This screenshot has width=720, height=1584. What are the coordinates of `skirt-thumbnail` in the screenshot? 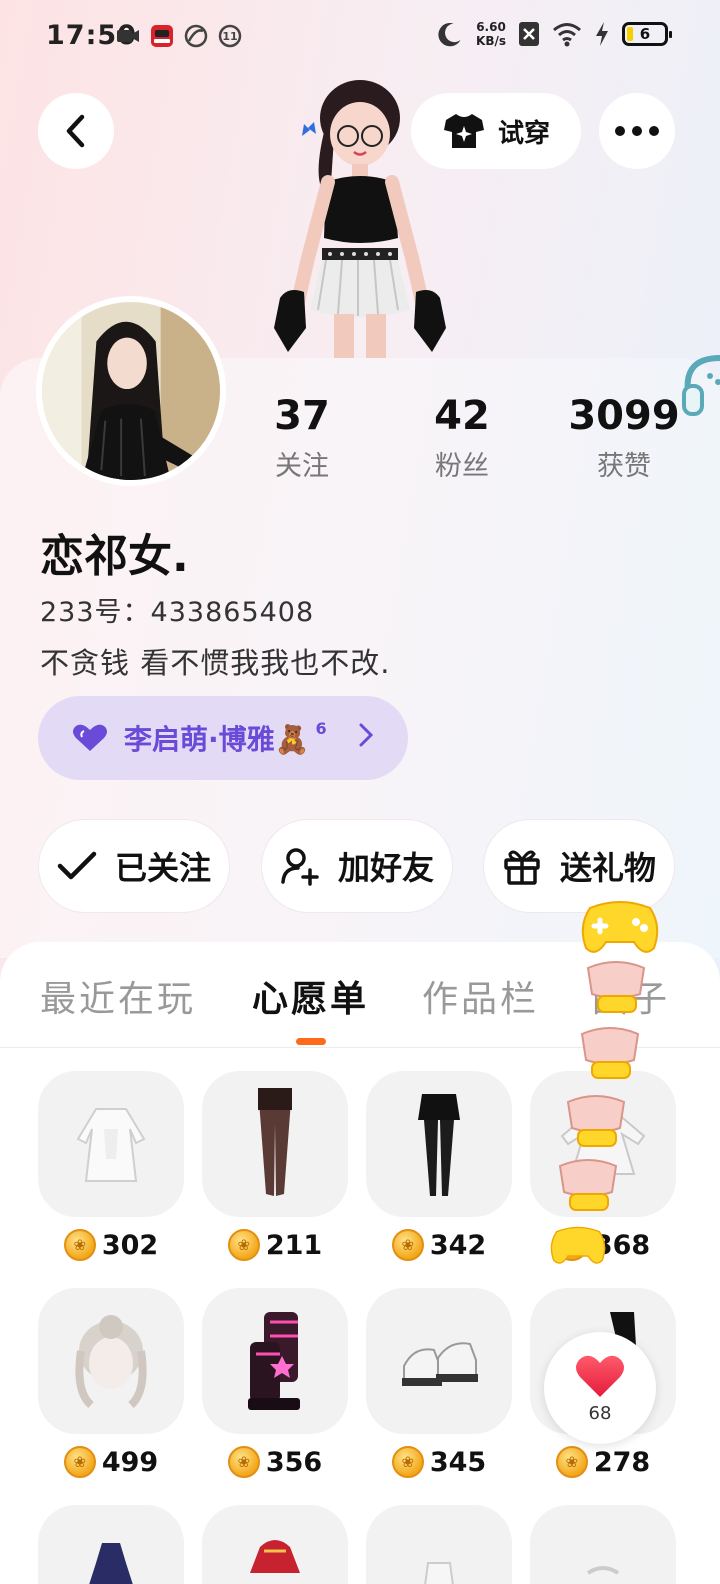 It's located at (439, 1144).